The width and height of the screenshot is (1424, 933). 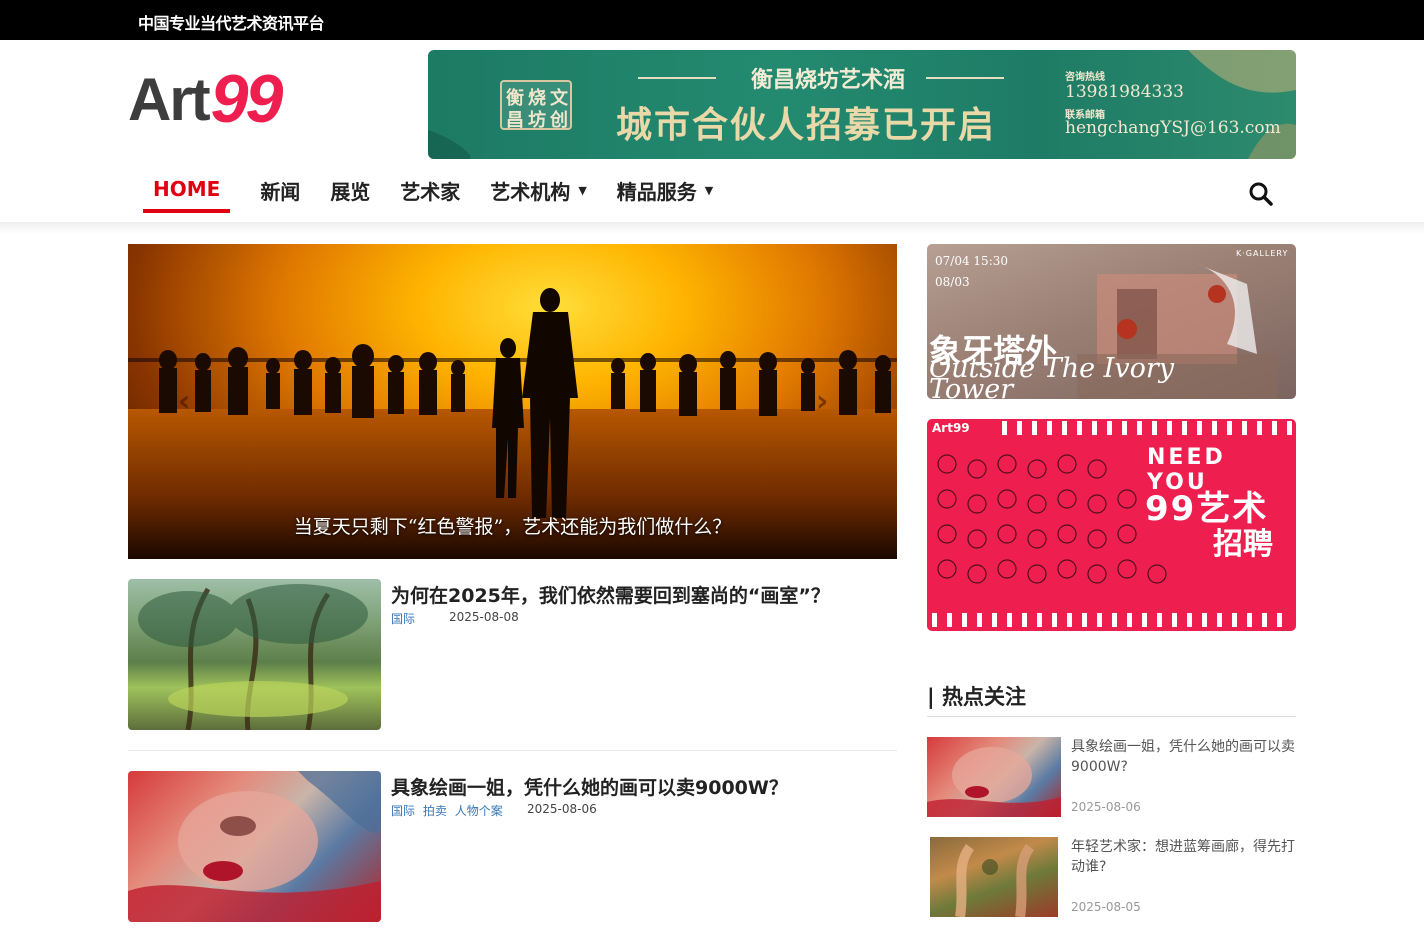 What do you see at coordinates (1085, 77) in the screenshot?
I see `banner-hotline-label: 咨询热线` at bounding box center [1085, 77].